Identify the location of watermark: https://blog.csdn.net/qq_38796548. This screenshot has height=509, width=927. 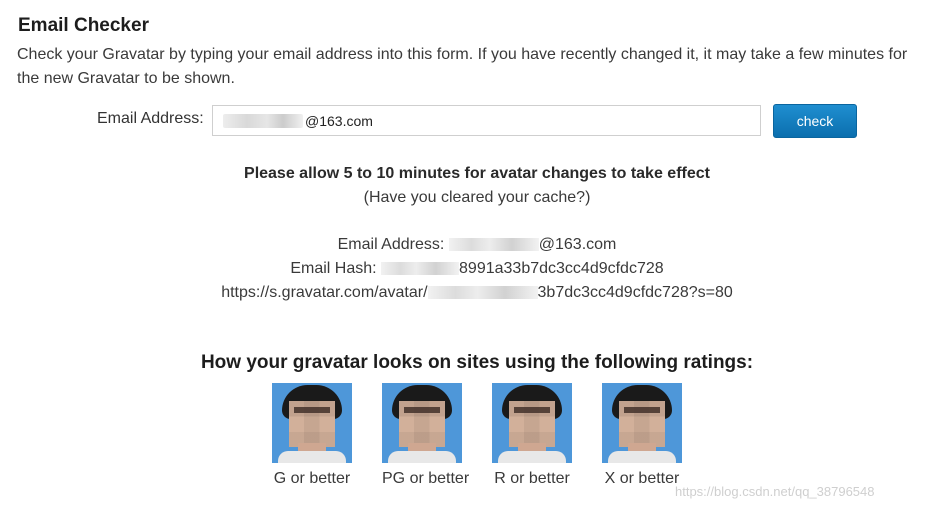
(775, 491).